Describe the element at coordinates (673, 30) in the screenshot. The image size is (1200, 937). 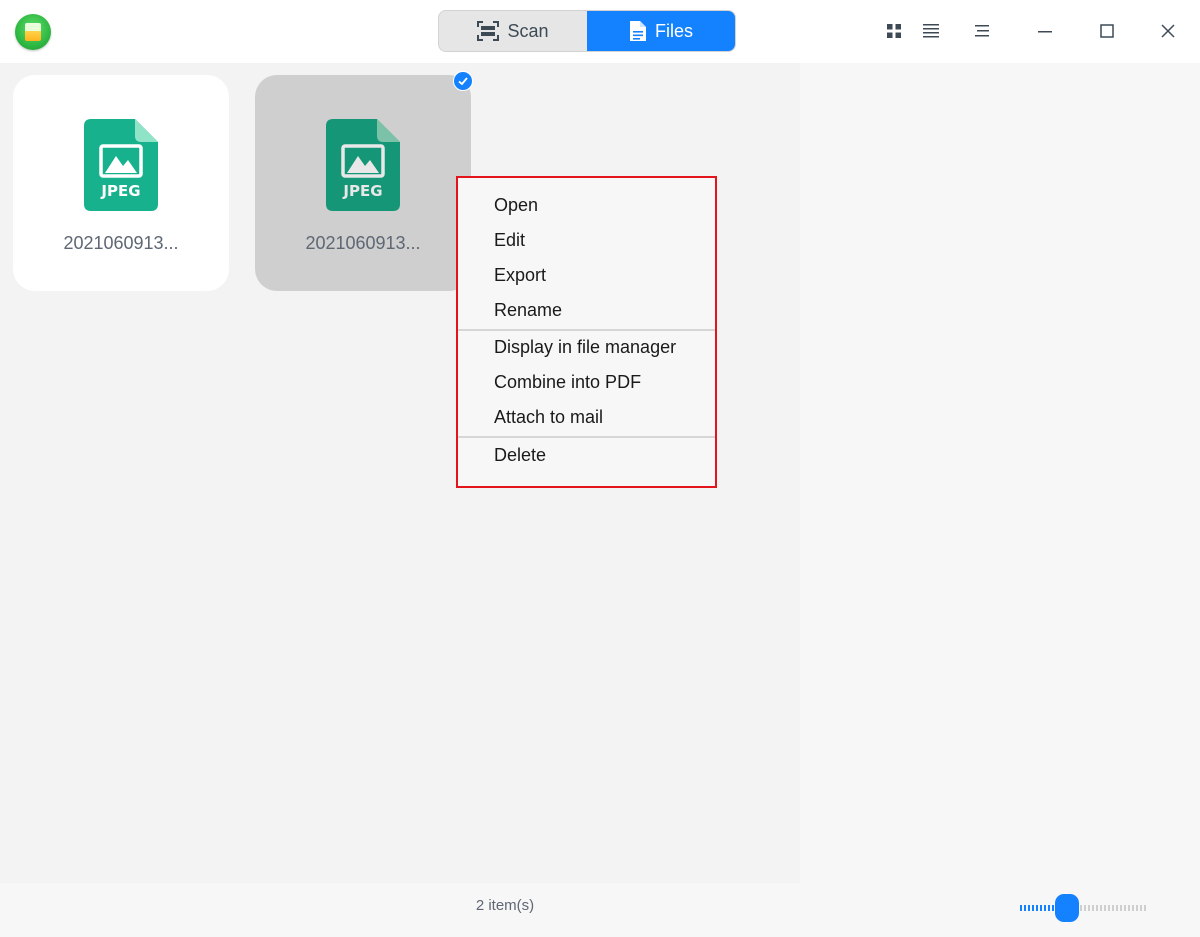
I see `files-tab-label: Files` at that location.